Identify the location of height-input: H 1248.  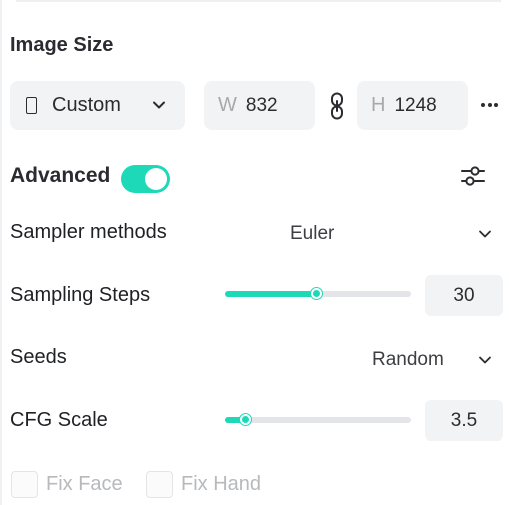
(412, 105).